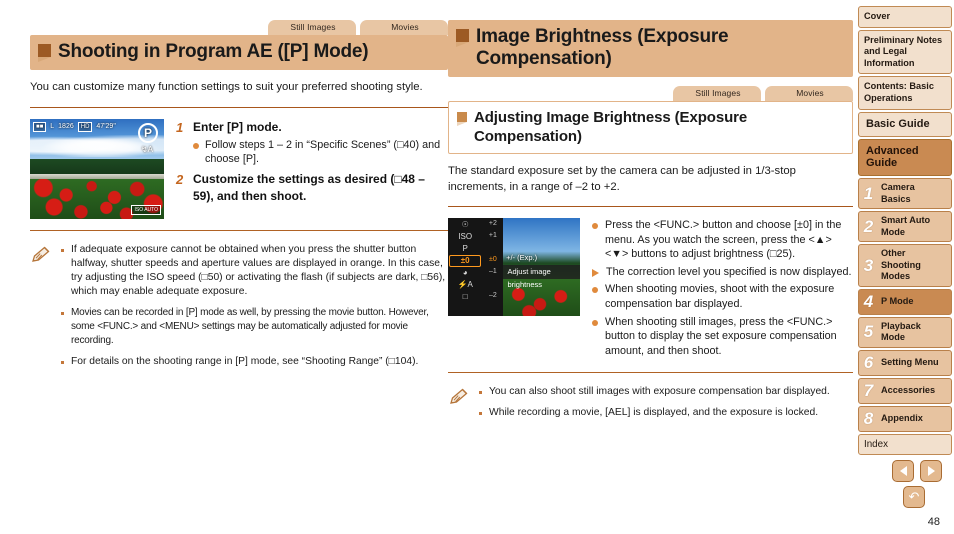 Image resolution: width=954 pixels, height=534 pixels. I want to click on sidebar-chapter-p-mode: 4 P Mode, so click(905, 301).